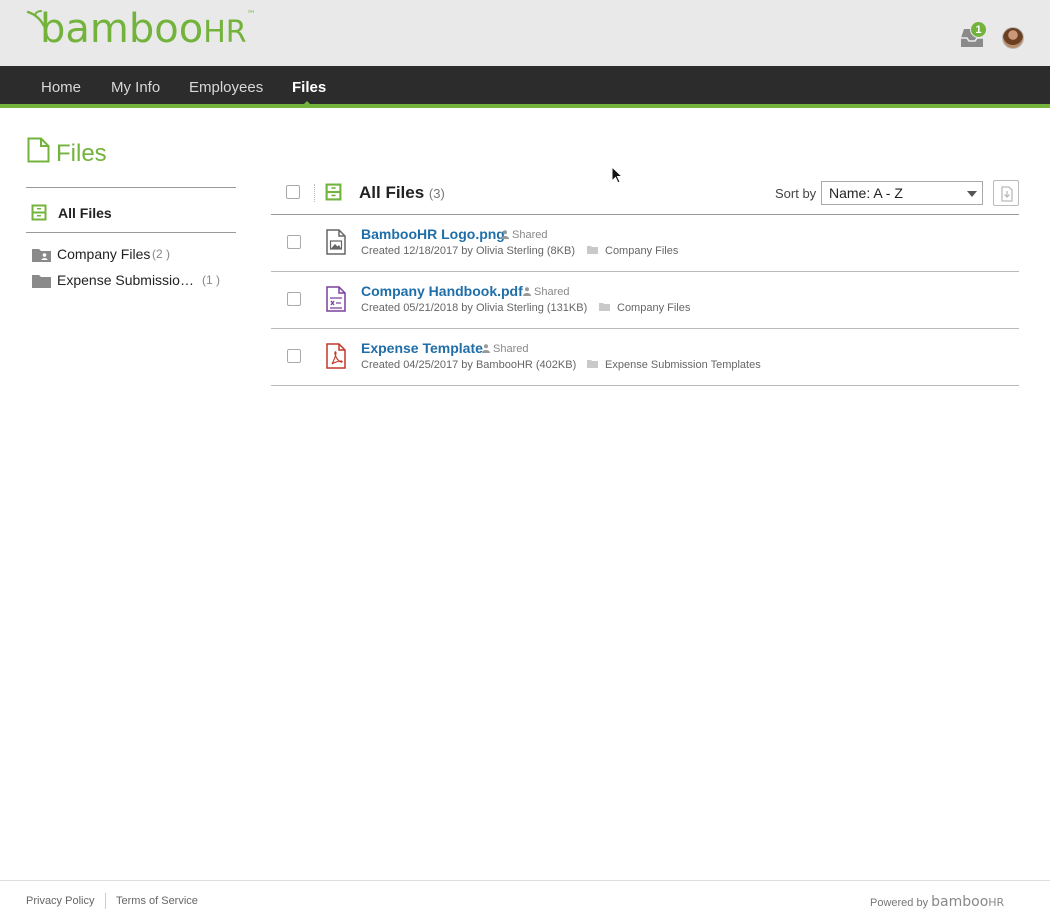 The width and height of the screenshot is (1050, 920). Describe the element at coordinates (422, 348) in the screenshot. I see `file-name-link: Expense Template` at that location.